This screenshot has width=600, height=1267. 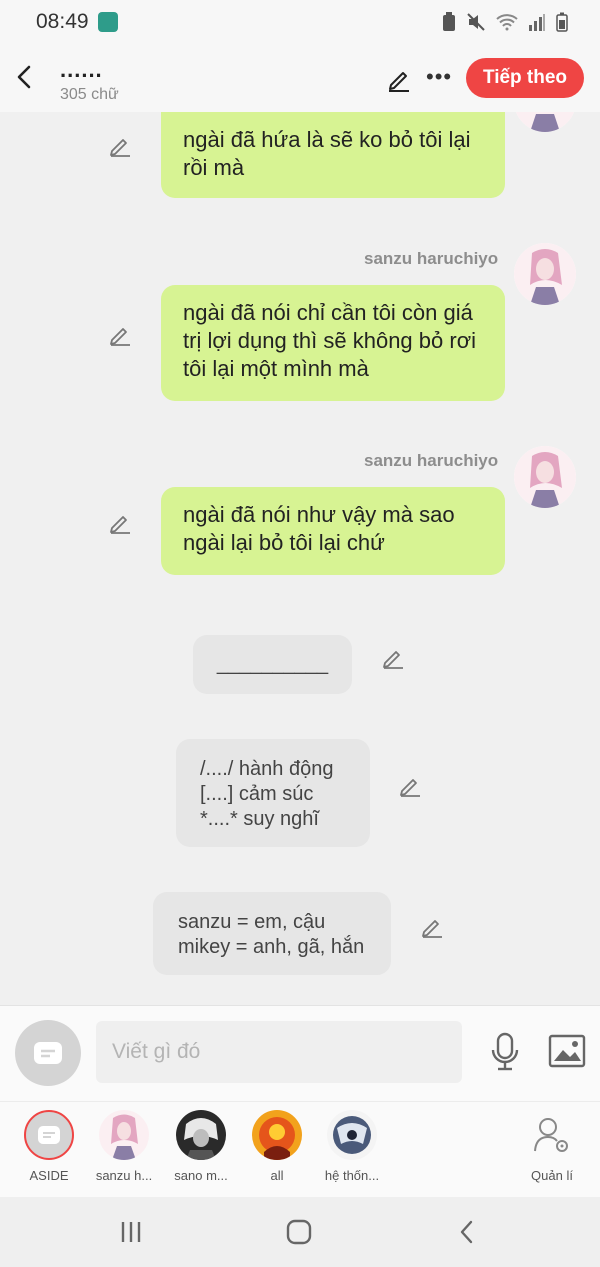 What do you see at coordinates (562, 22) in the screenshot?
I see `battery-icon` at bounding box center [562, 22].